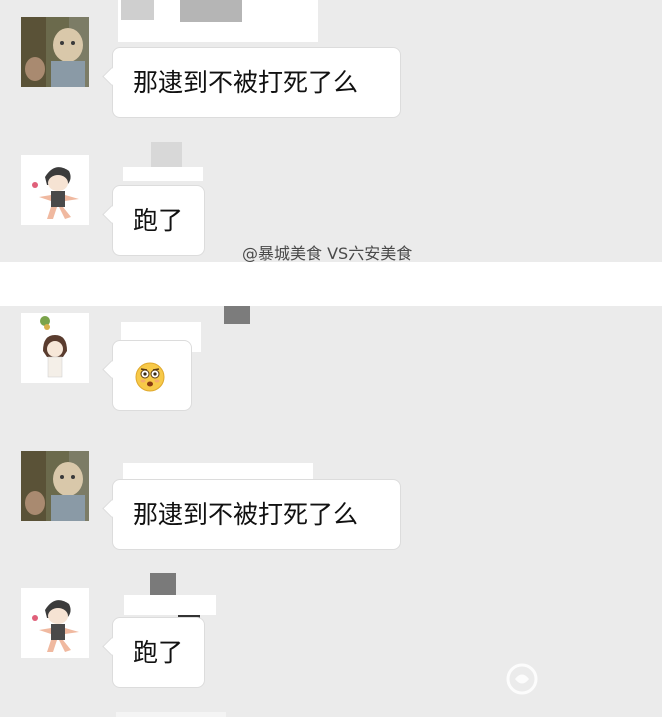  Describe the element at coordinates (150, 377) in the screenshot. I see `shocked-face-emoji` at that location.